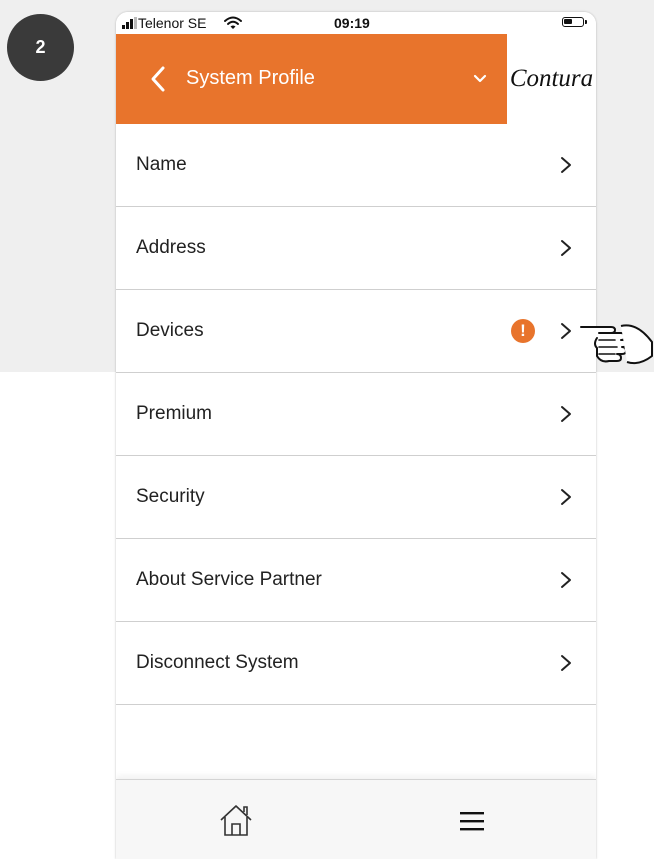 This screenshot has height=859, width=654. What do you see at coordinates (352, 23) in the screenshot?
I see `clock: 09:19` at bounding box center [352, 23].